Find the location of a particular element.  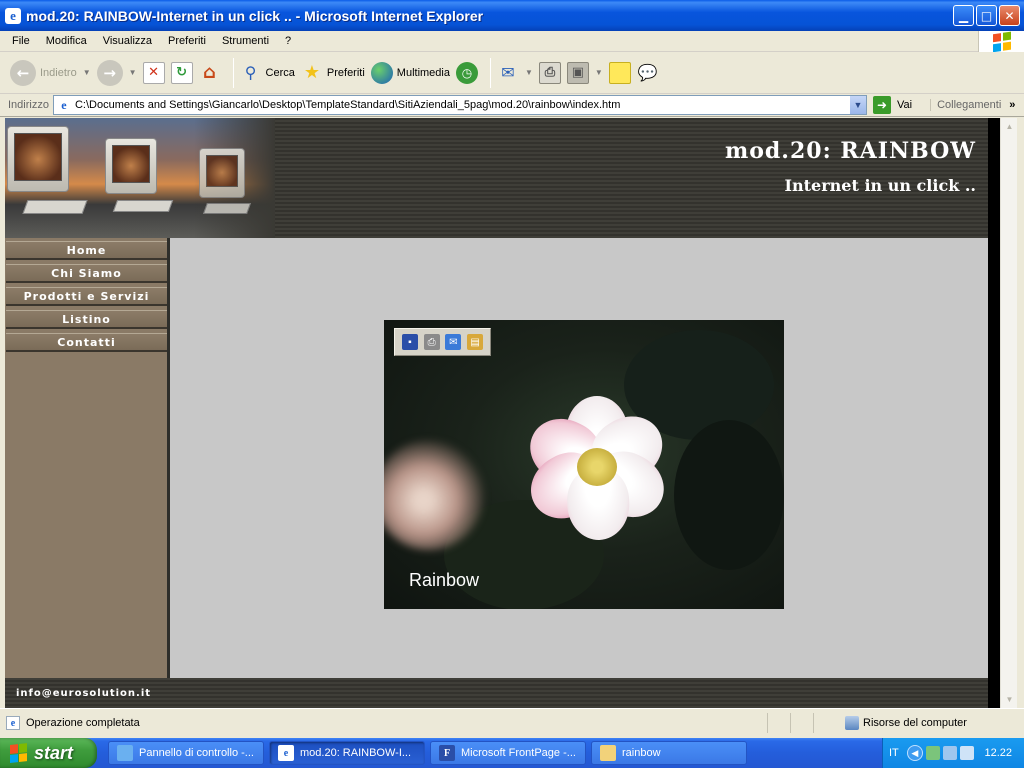

vertical-scrollbar: ▲ ▼ is located at coordinates (1008, 413).